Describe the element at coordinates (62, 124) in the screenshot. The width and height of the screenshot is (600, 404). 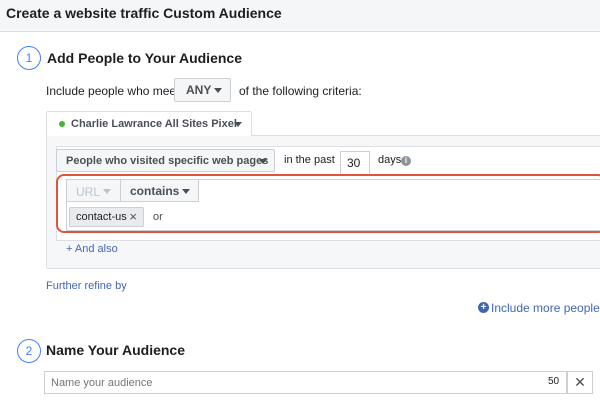
I see `pixel-status-dot-icon` at that location.